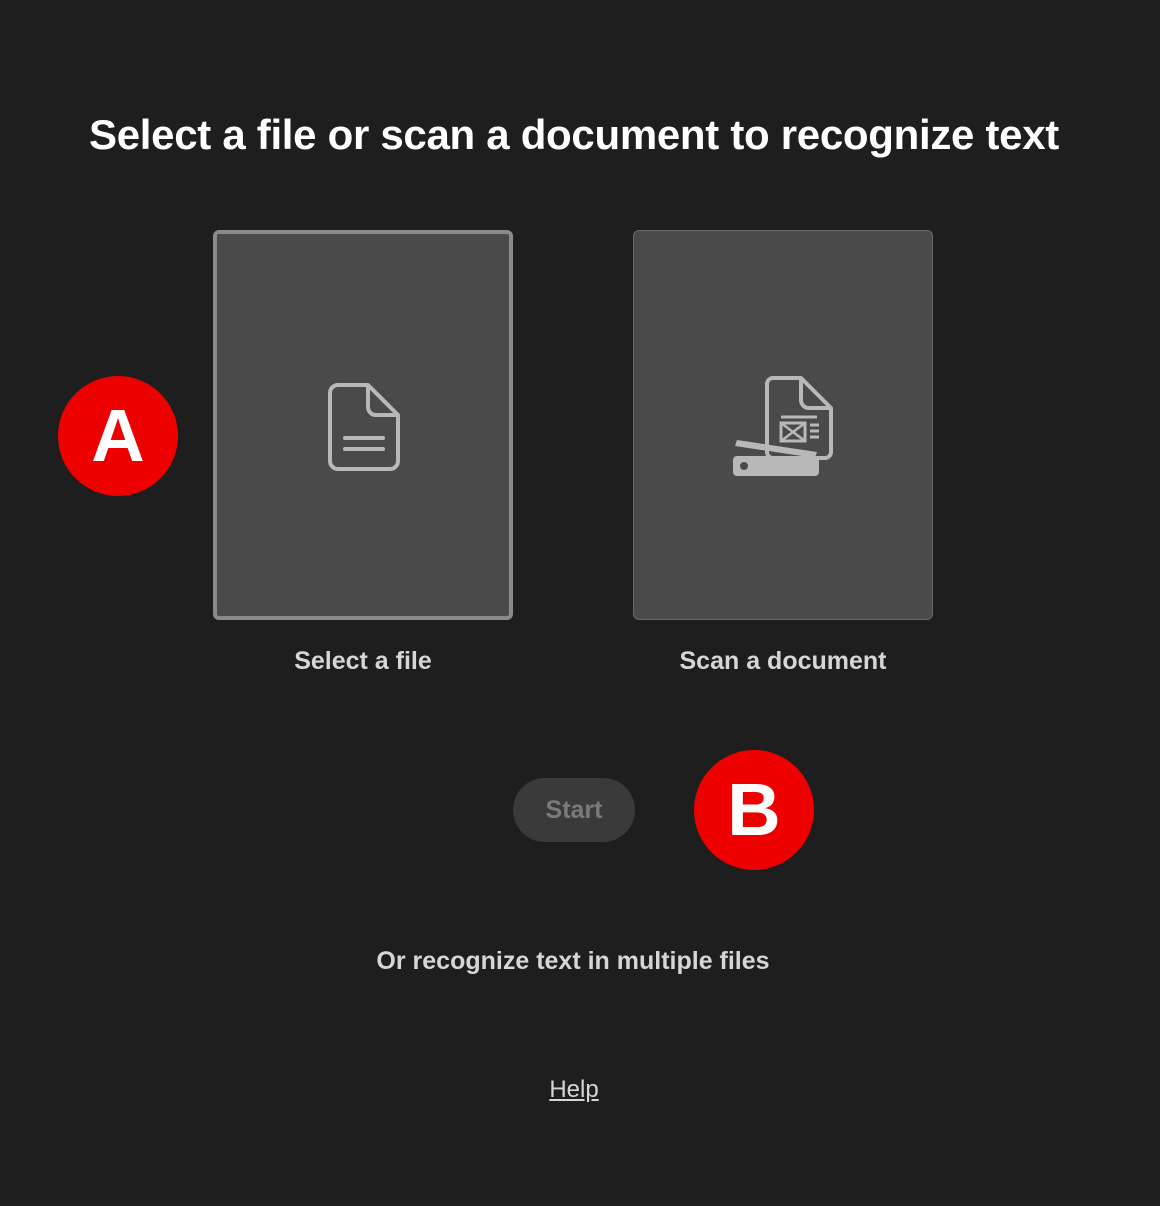  I want to click on marker-a-badge: A, so click(118, 436).